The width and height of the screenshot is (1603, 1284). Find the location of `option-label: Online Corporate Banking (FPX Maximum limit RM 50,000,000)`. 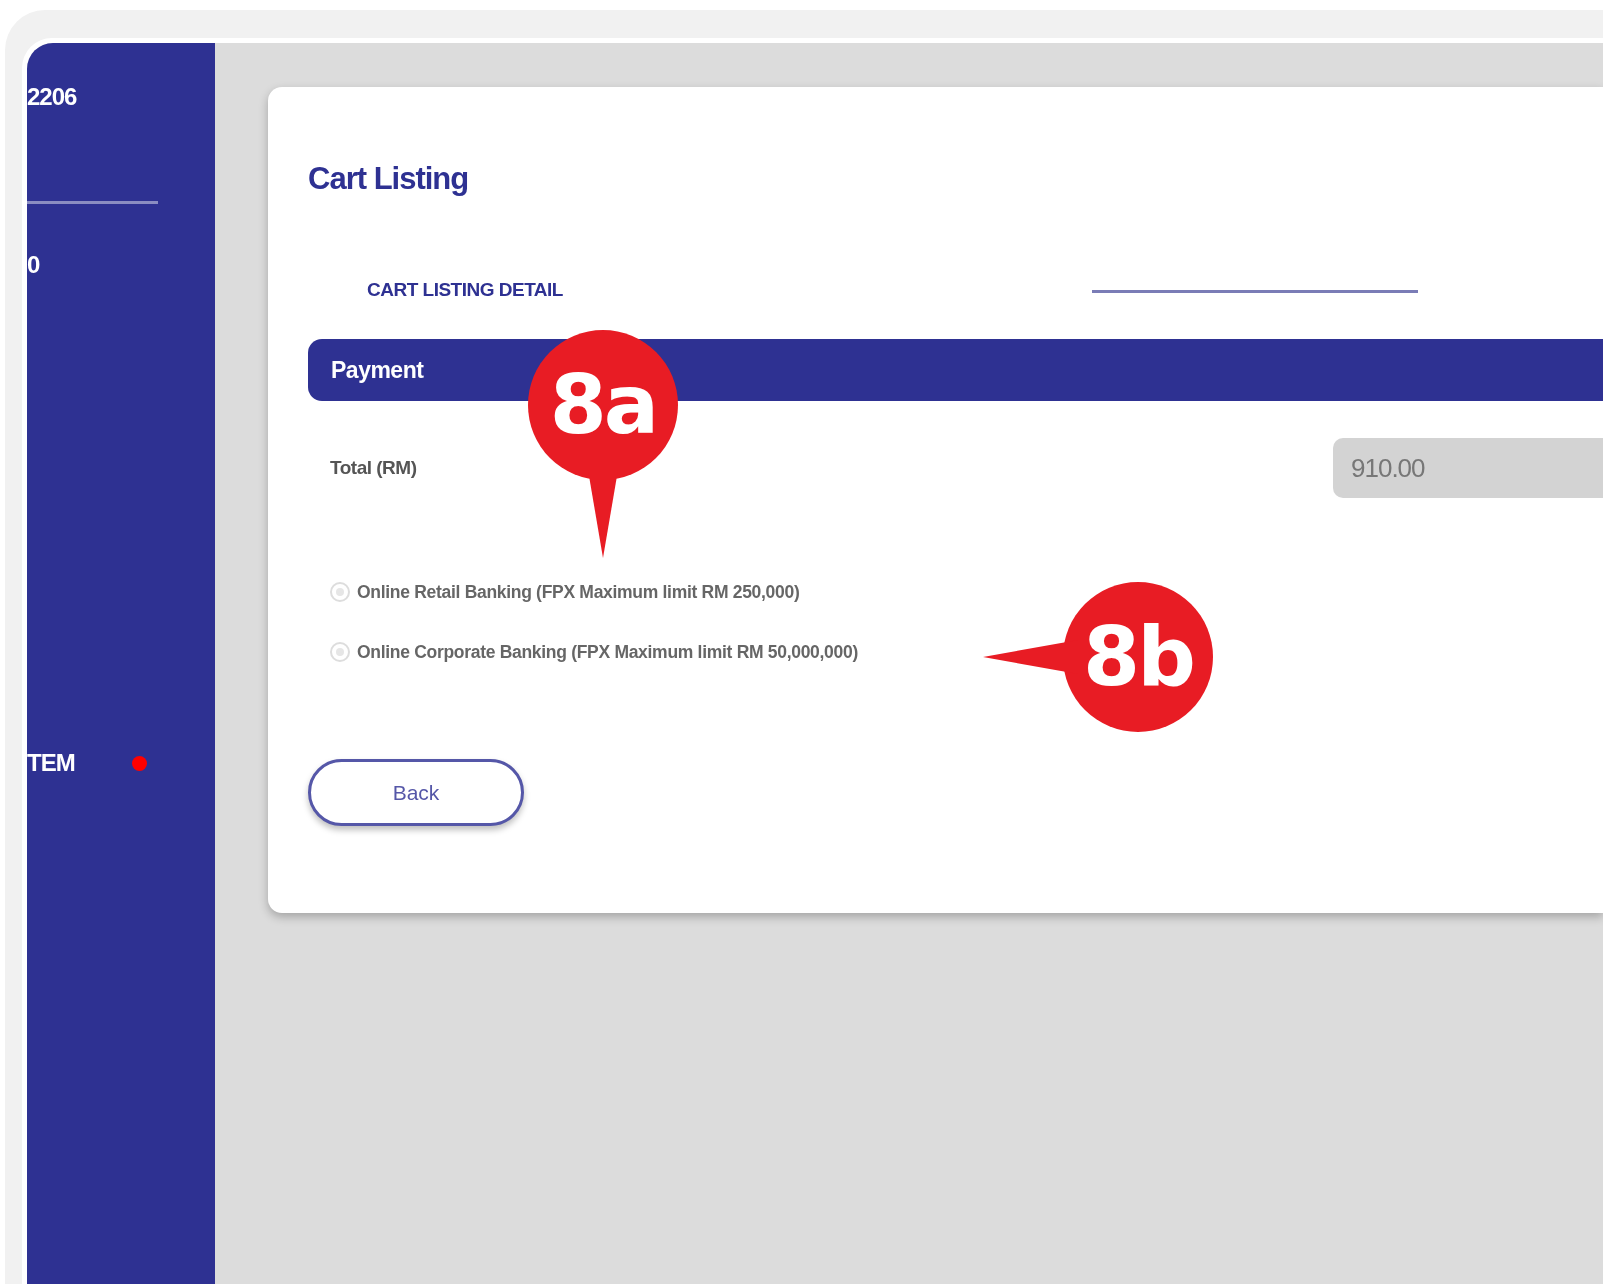

option-label: Online Corporate Banking (FPX Maximum limit RM 50,000,000) is located at coordinates (607, 652).